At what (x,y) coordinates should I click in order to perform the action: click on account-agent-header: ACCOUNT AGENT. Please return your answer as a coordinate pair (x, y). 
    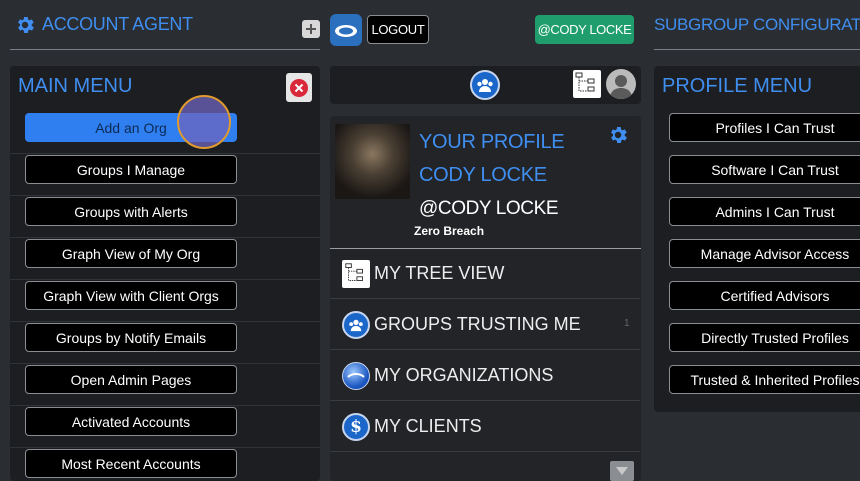
    Looking at the image, I should click on (165, 25).